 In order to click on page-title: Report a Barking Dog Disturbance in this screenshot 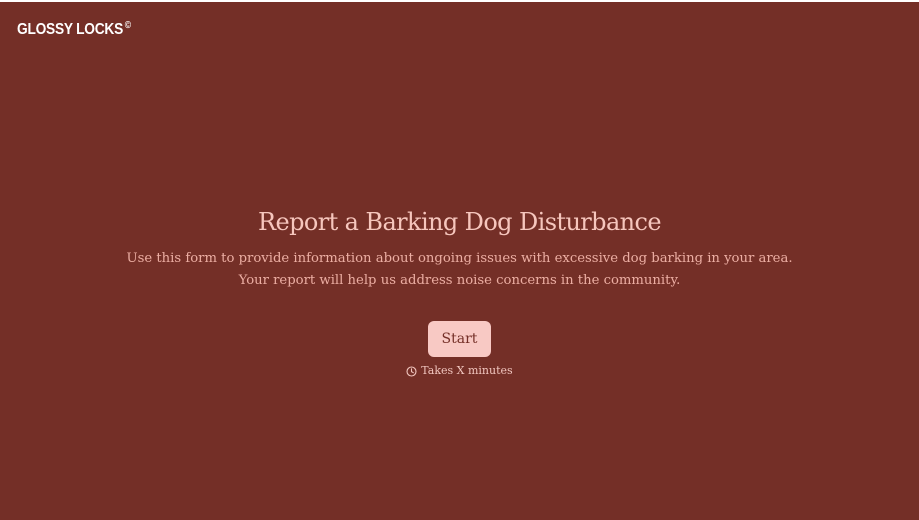, I will do `click(460, 222)`.